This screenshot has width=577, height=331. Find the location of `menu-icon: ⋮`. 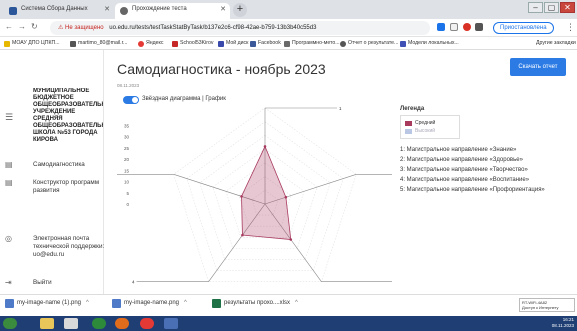

menu-icon: ⋮ is located at coordinates (570, 27).